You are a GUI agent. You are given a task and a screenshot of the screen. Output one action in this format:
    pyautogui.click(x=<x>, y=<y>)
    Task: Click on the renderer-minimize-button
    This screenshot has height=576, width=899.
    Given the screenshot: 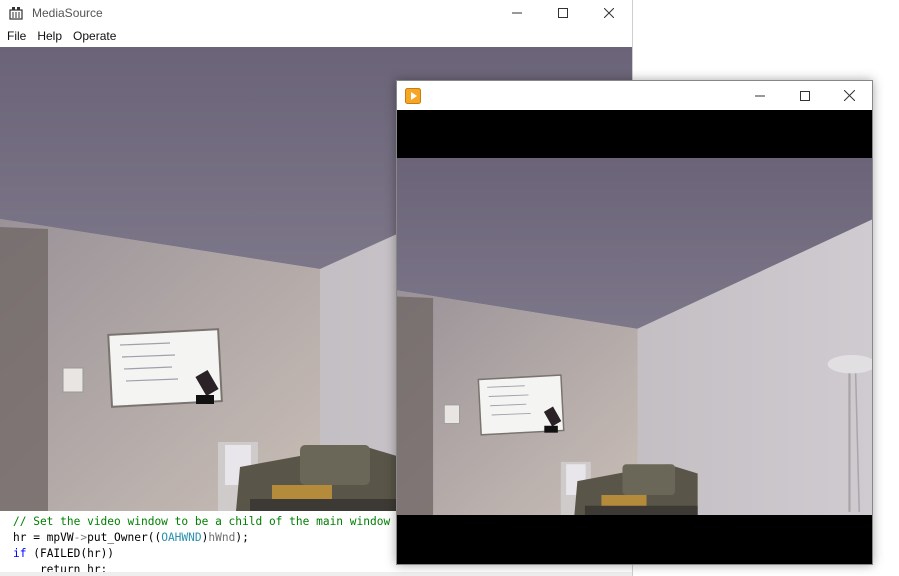 What is the action you would take?
    pyautogui.click(x=759, y=95)
    